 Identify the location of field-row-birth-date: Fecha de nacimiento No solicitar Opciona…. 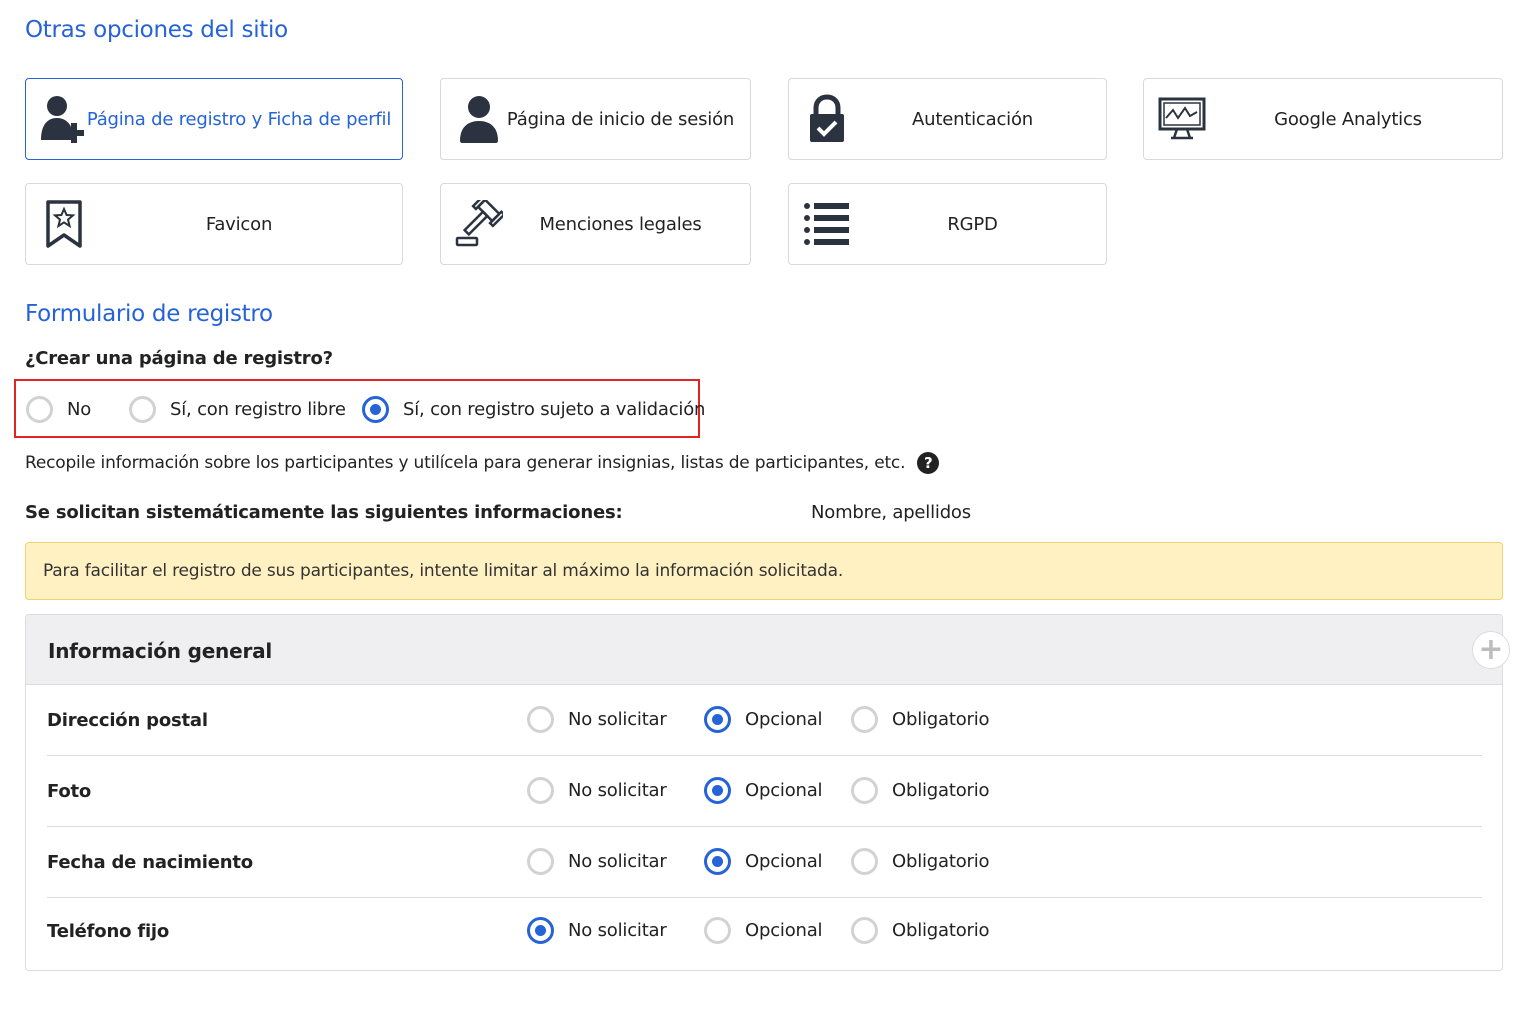
(764, 862).